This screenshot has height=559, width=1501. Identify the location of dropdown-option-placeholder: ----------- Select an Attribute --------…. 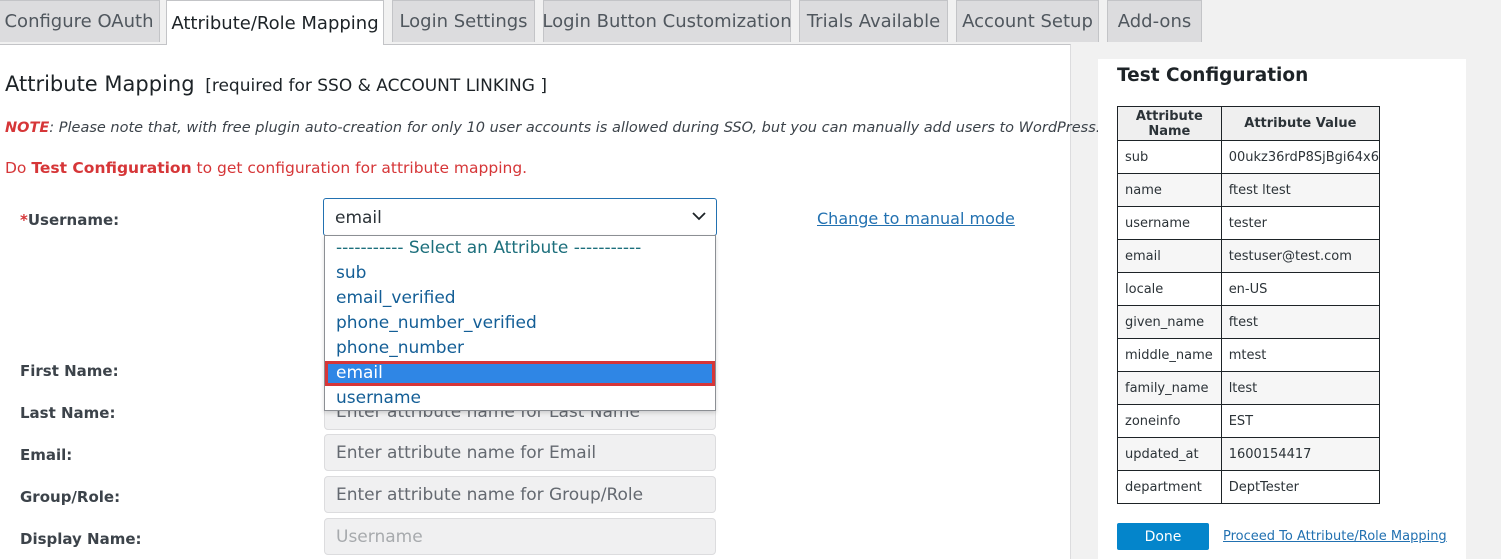
(520, 248).